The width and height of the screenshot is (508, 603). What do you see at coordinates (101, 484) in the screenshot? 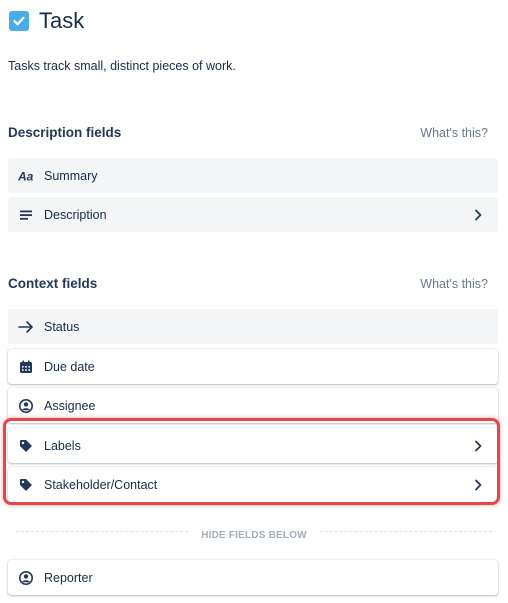
I see `field-label: Stakeholder/Contact` at bounding box center [101, 484].